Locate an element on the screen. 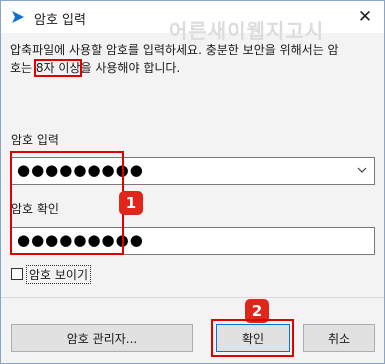  close-button: ✕ is located at coordinates (365, 17).